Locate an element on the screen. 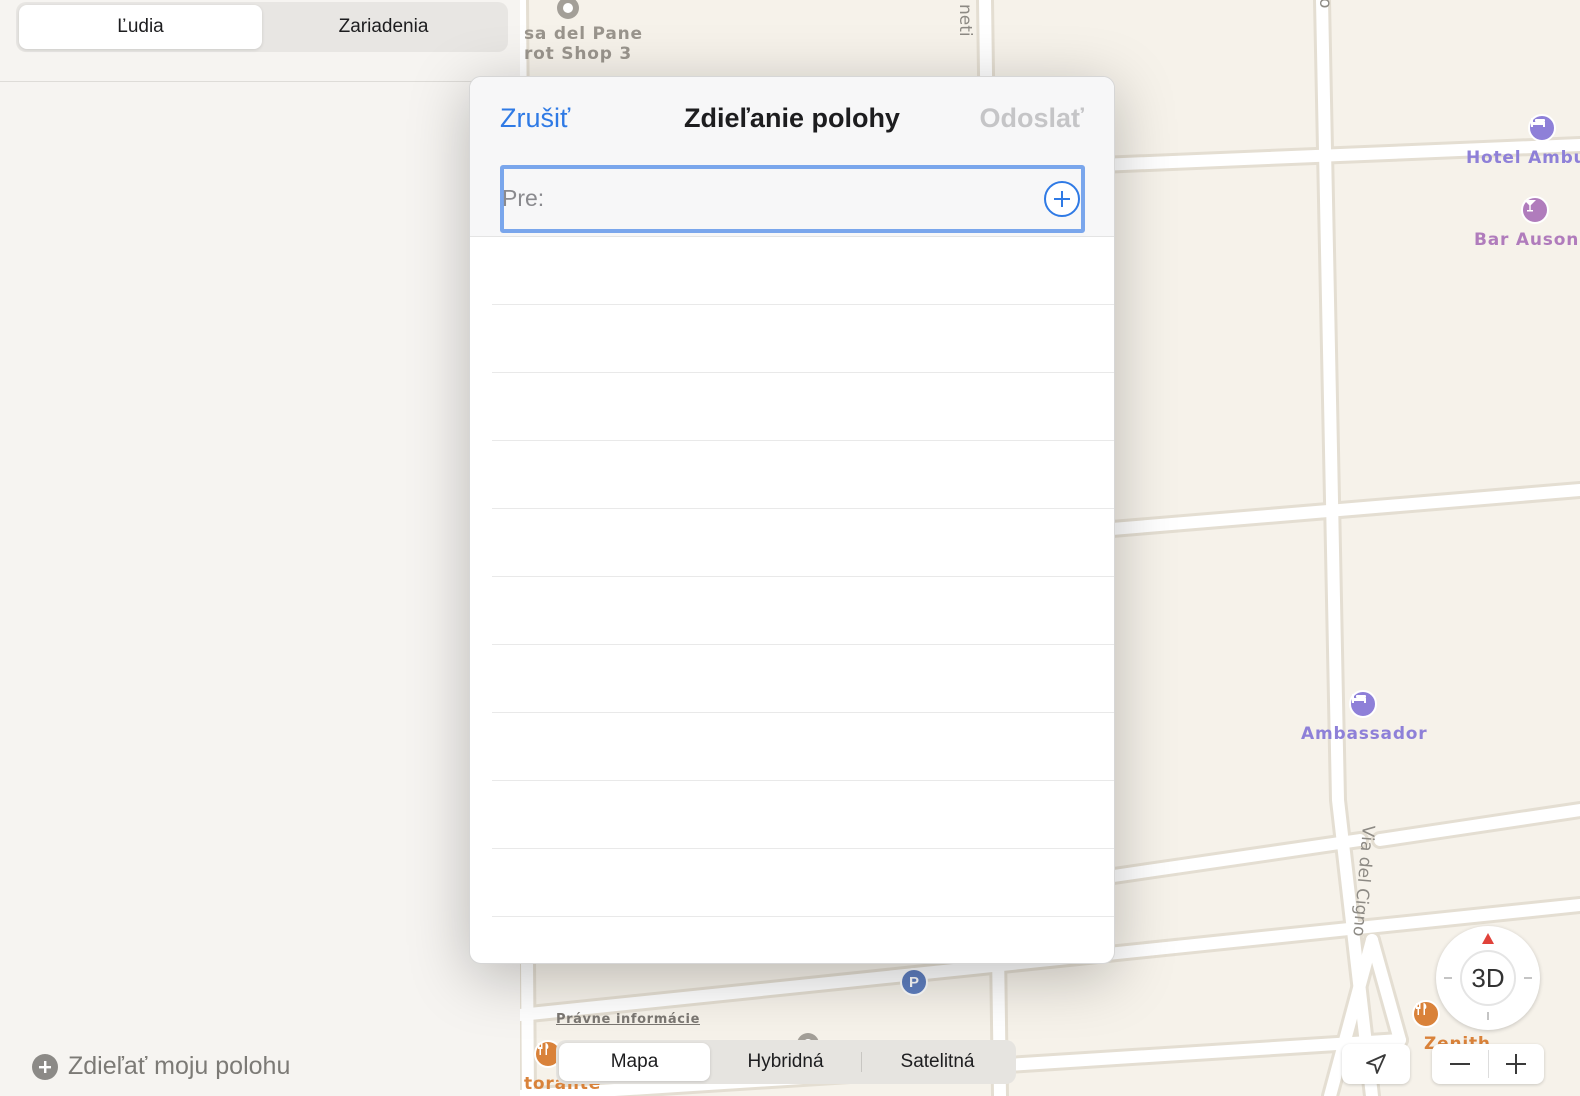 The width and height of the screenshot is (1580, 1096). map-poi-label: Bar Ausoni is located at coordinates (1527, 240).